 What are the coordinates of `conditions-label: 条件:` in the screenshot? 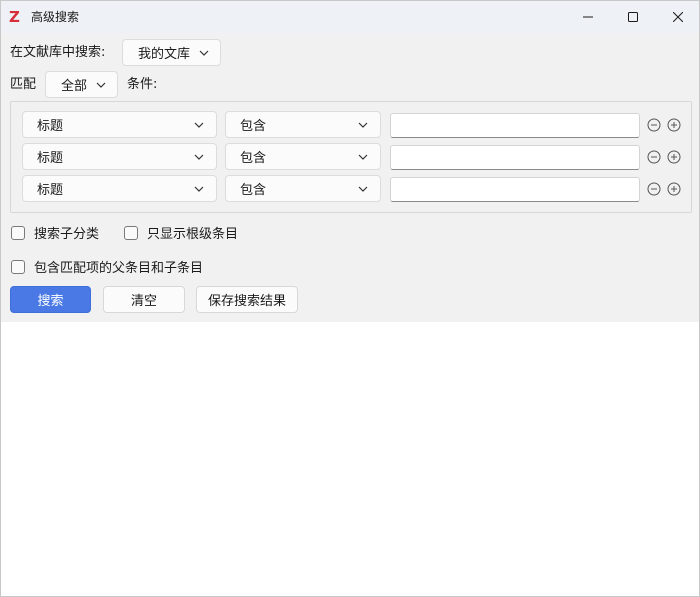 It's located at (142, 84).